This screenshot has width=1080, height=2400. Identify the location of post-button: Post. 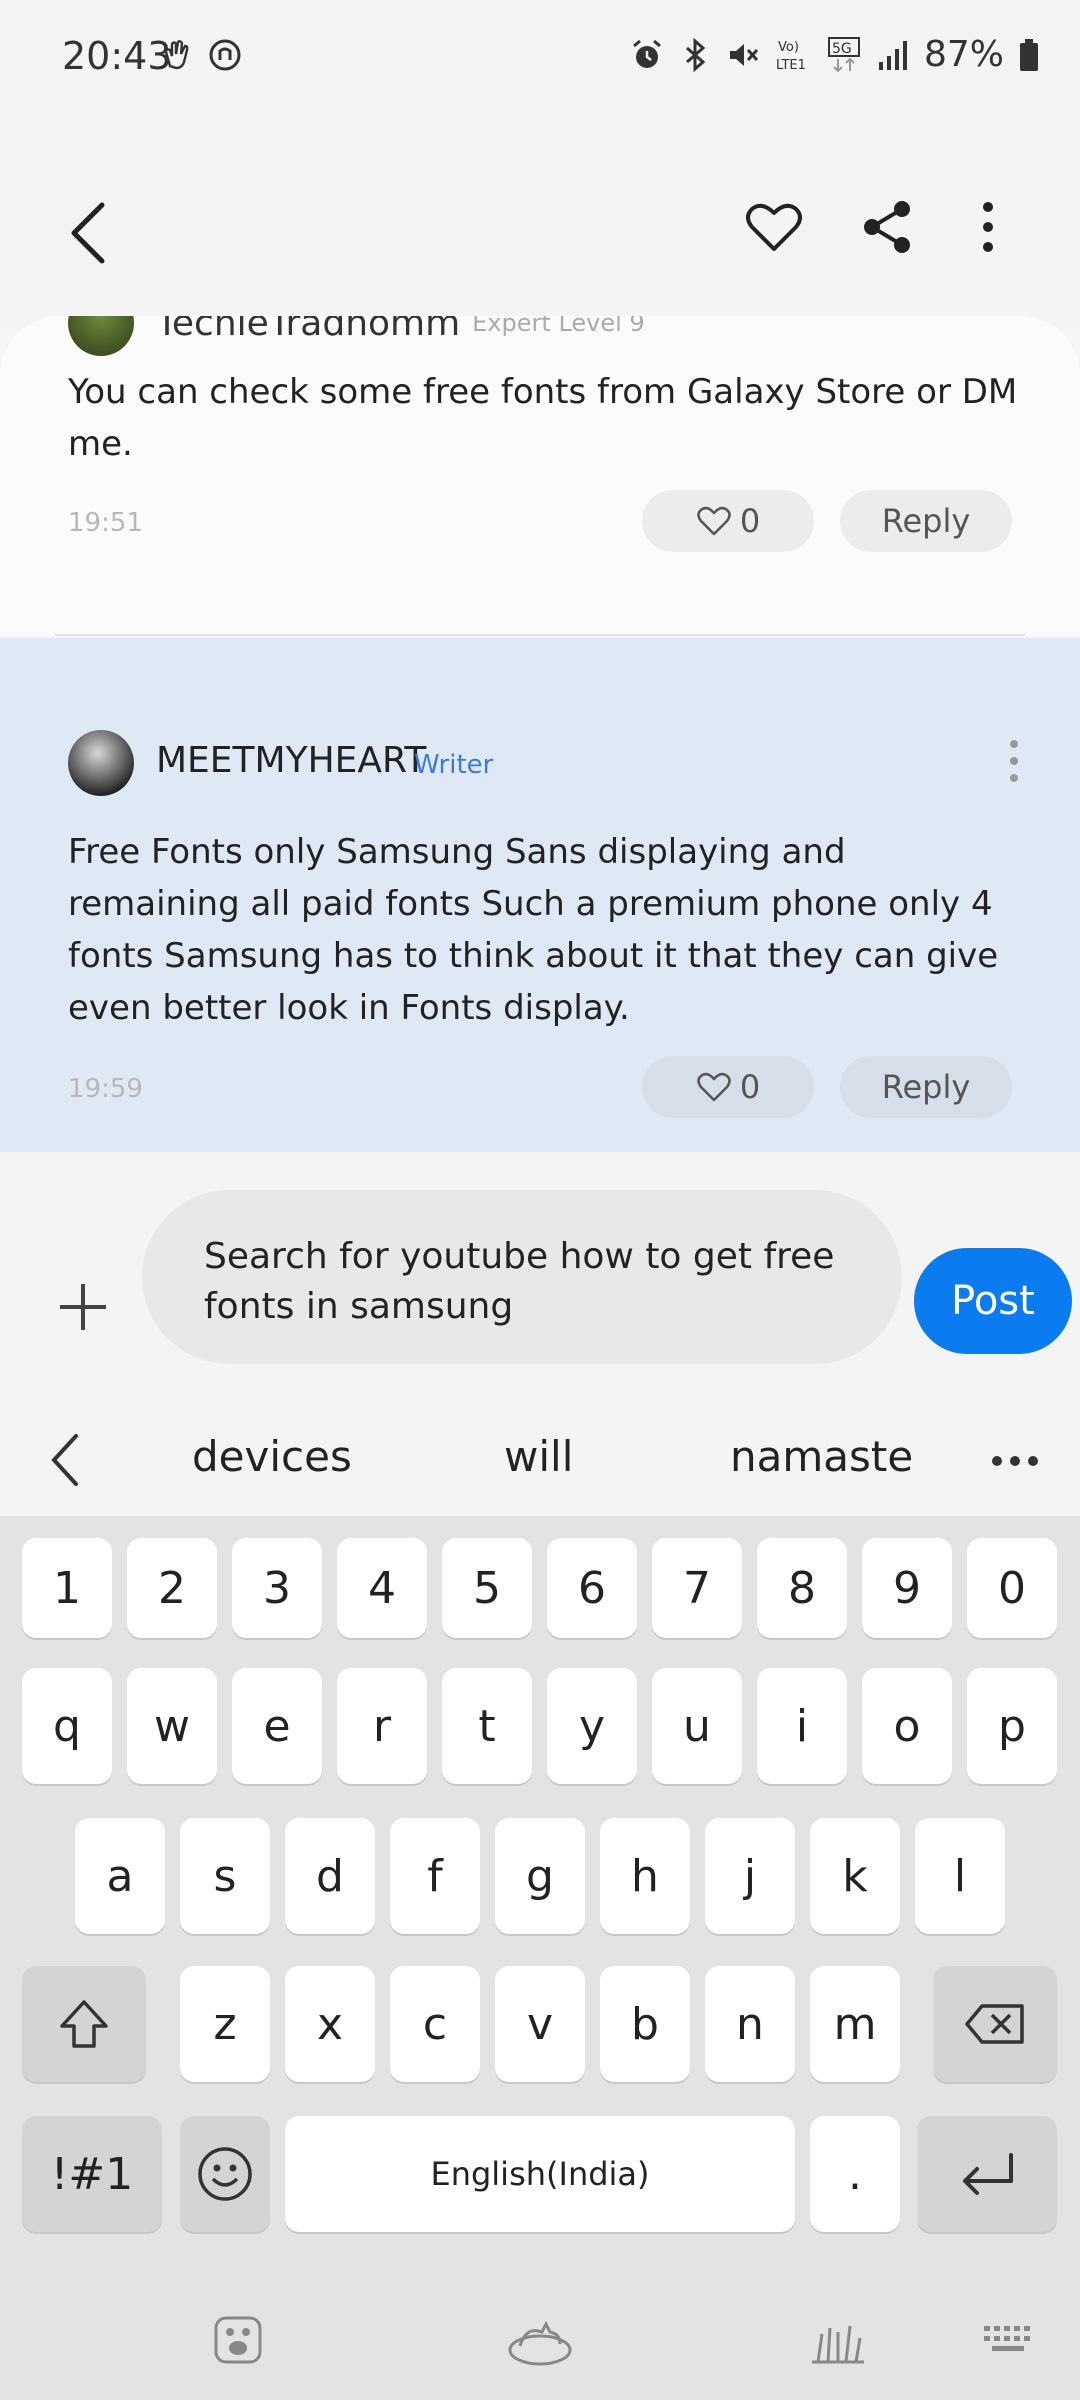
(993, 1301).